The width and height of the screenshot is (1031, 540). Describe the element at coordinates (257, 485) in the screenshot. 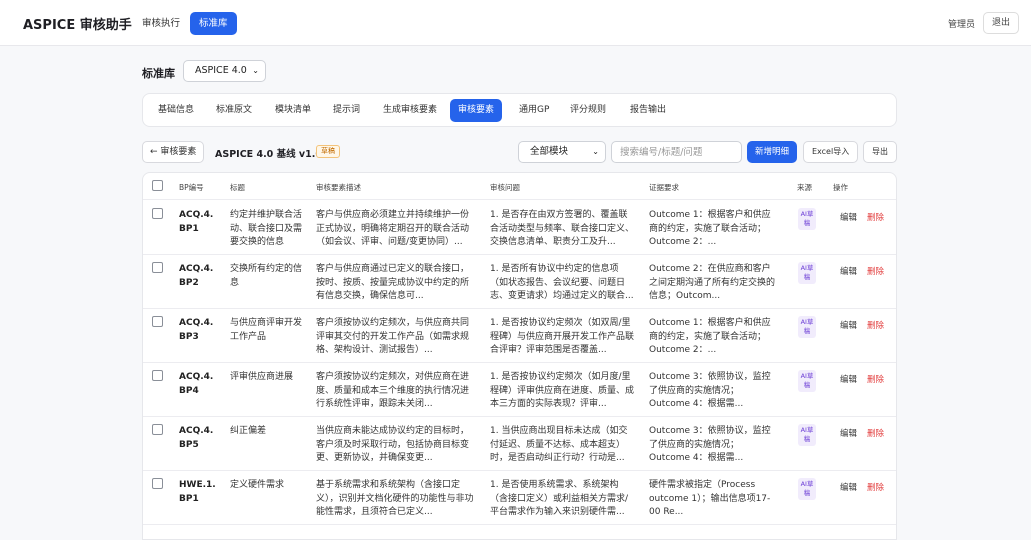

I see `row-title: 定义硬件需求` at that location.